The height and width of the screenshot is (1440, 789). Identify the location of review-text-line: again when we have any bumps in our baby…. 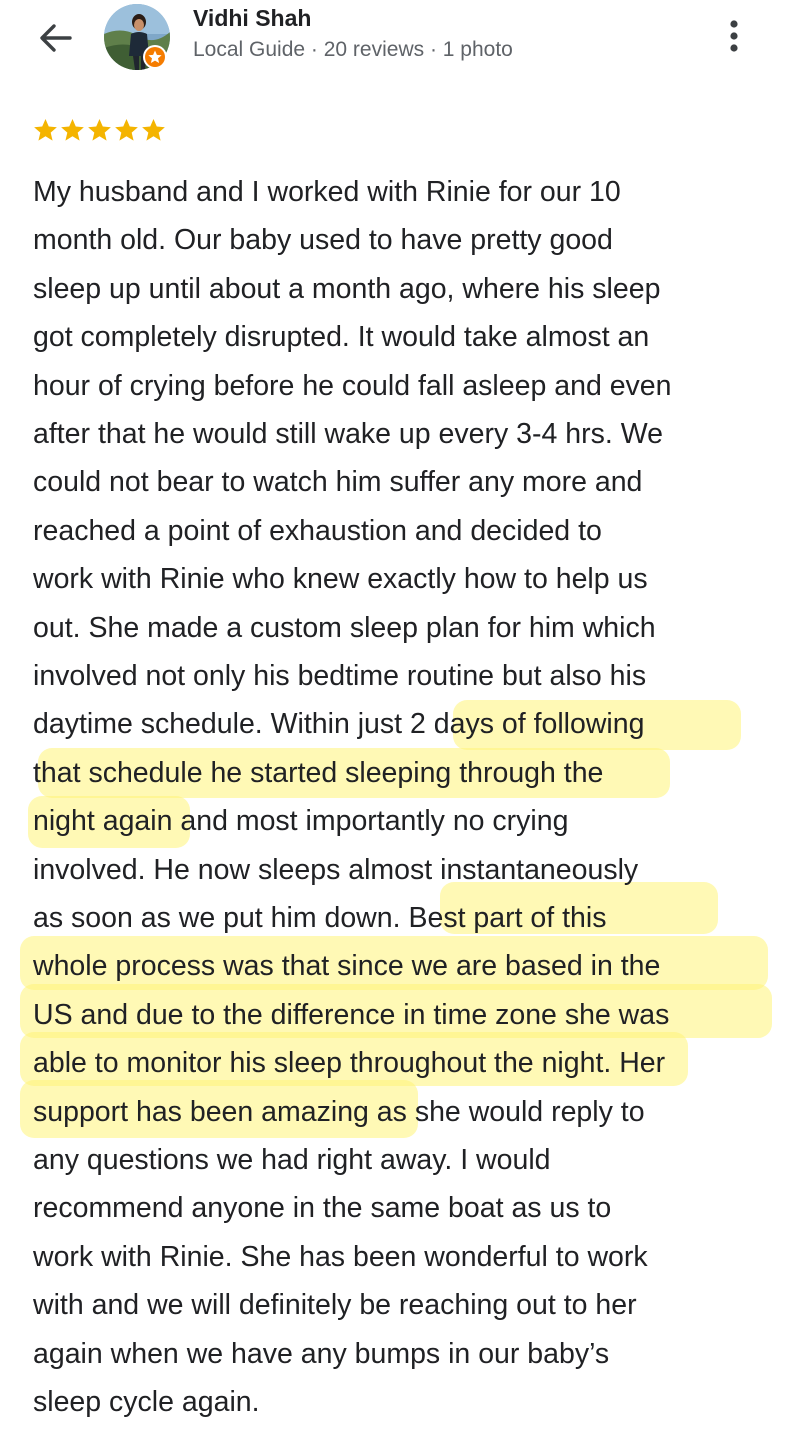
(321, 1353).